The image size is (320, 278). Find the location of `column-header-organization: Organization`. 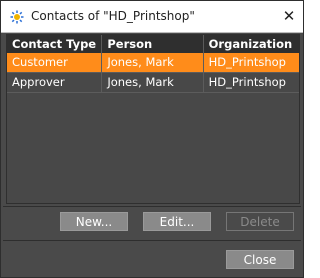

column-header-organization: Organization is located at coordinates (251, 44).